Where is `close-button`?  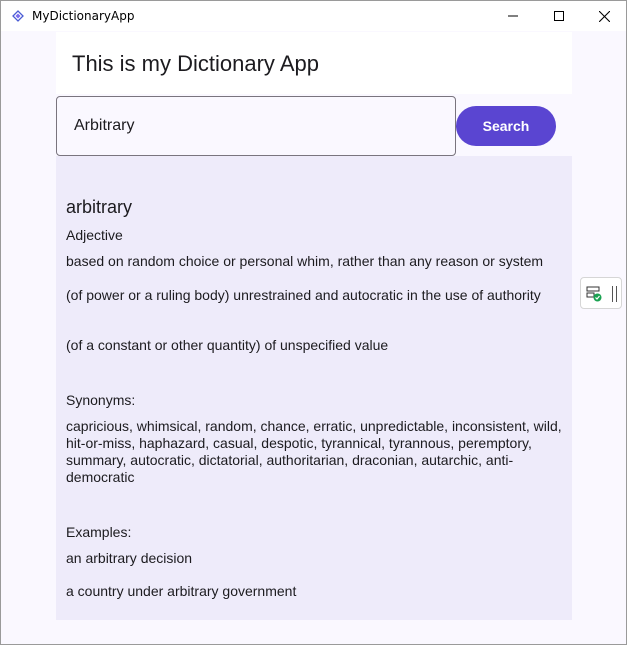
close-button is located at coordinates (603, 16).